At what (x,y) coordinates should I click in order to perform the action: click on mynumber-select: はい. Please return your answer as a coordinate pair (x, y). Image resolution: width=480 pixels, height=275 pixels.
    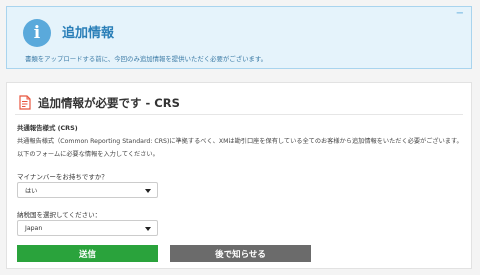
    Looking at the image, I should click on (87, 190).